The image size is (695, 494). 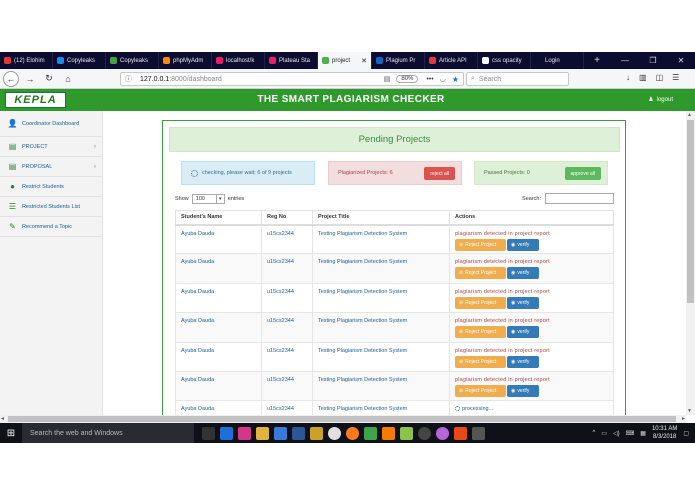 What do you see at coordinates (388, 433) in the screenshot?
I see `vlc-icon` at bounding box center [388, 433].